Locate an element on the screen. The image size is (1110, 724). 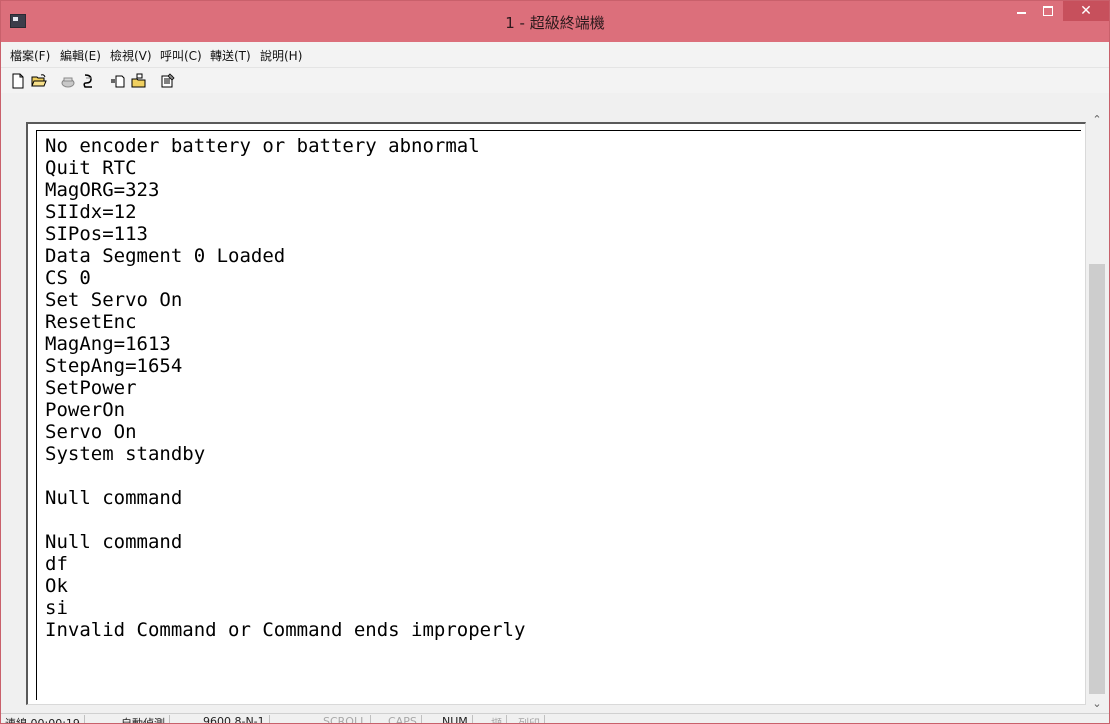
status-scroll: SCROLL is located at coordinates (345, 719).